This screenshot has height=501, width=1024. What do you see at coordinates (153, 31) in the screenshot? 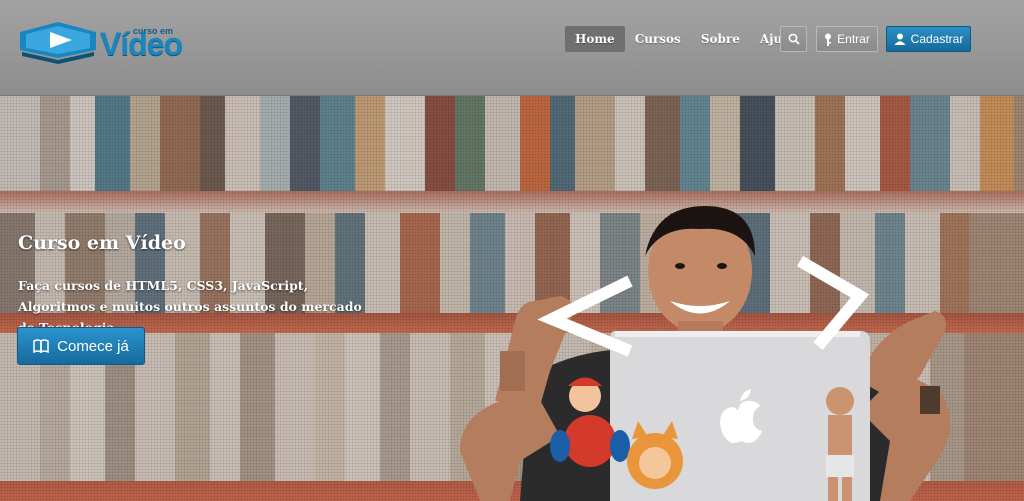
I see `logo-subtext: curso em` at bounding box center [153, 31].